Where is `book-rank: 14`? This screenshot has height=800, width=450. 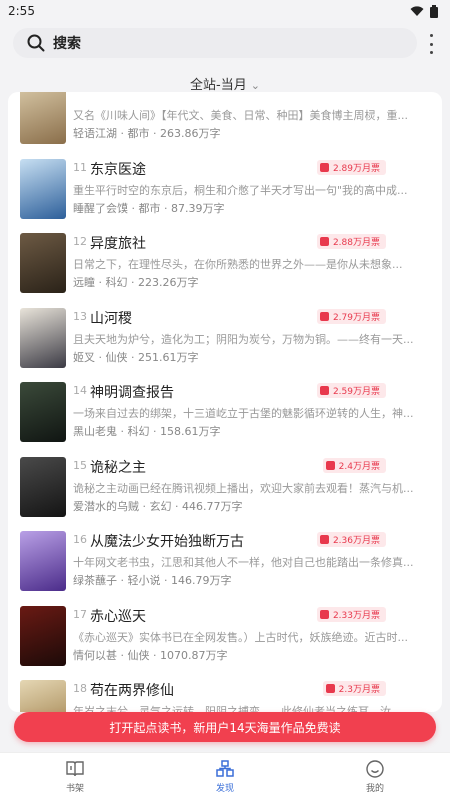 book-rank: 14 is located at coordinates (80, 390).